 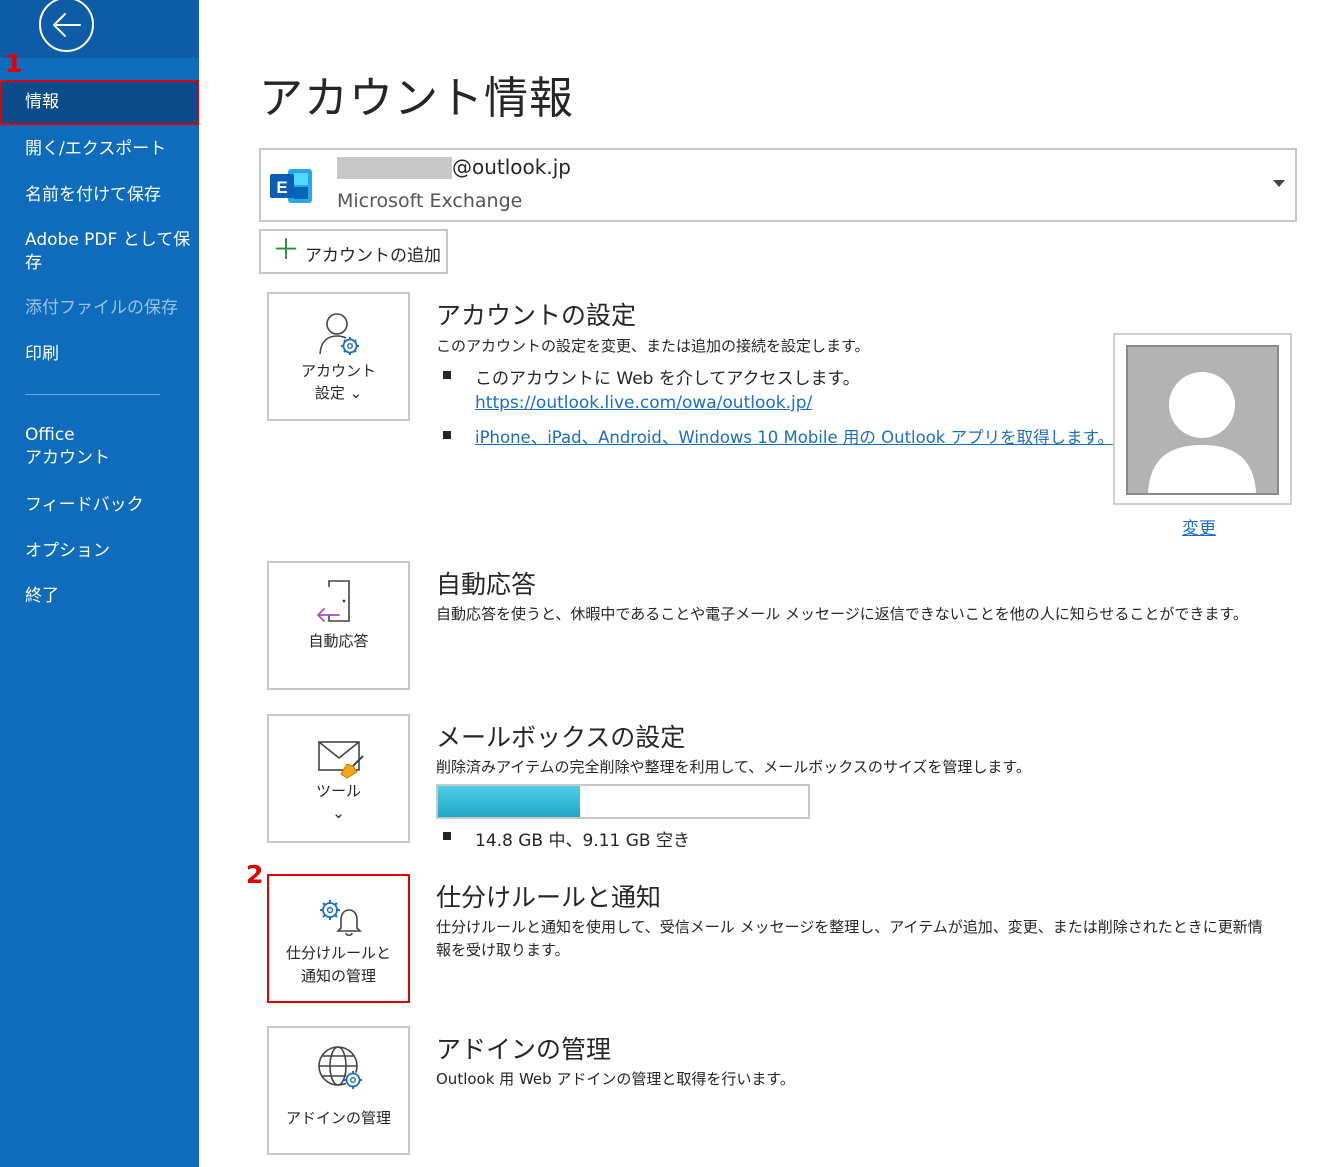 What do you see at coordinates (341, 760) in the screenshot?
I see `mail-broom-icon` at bounding box center [341, 760].